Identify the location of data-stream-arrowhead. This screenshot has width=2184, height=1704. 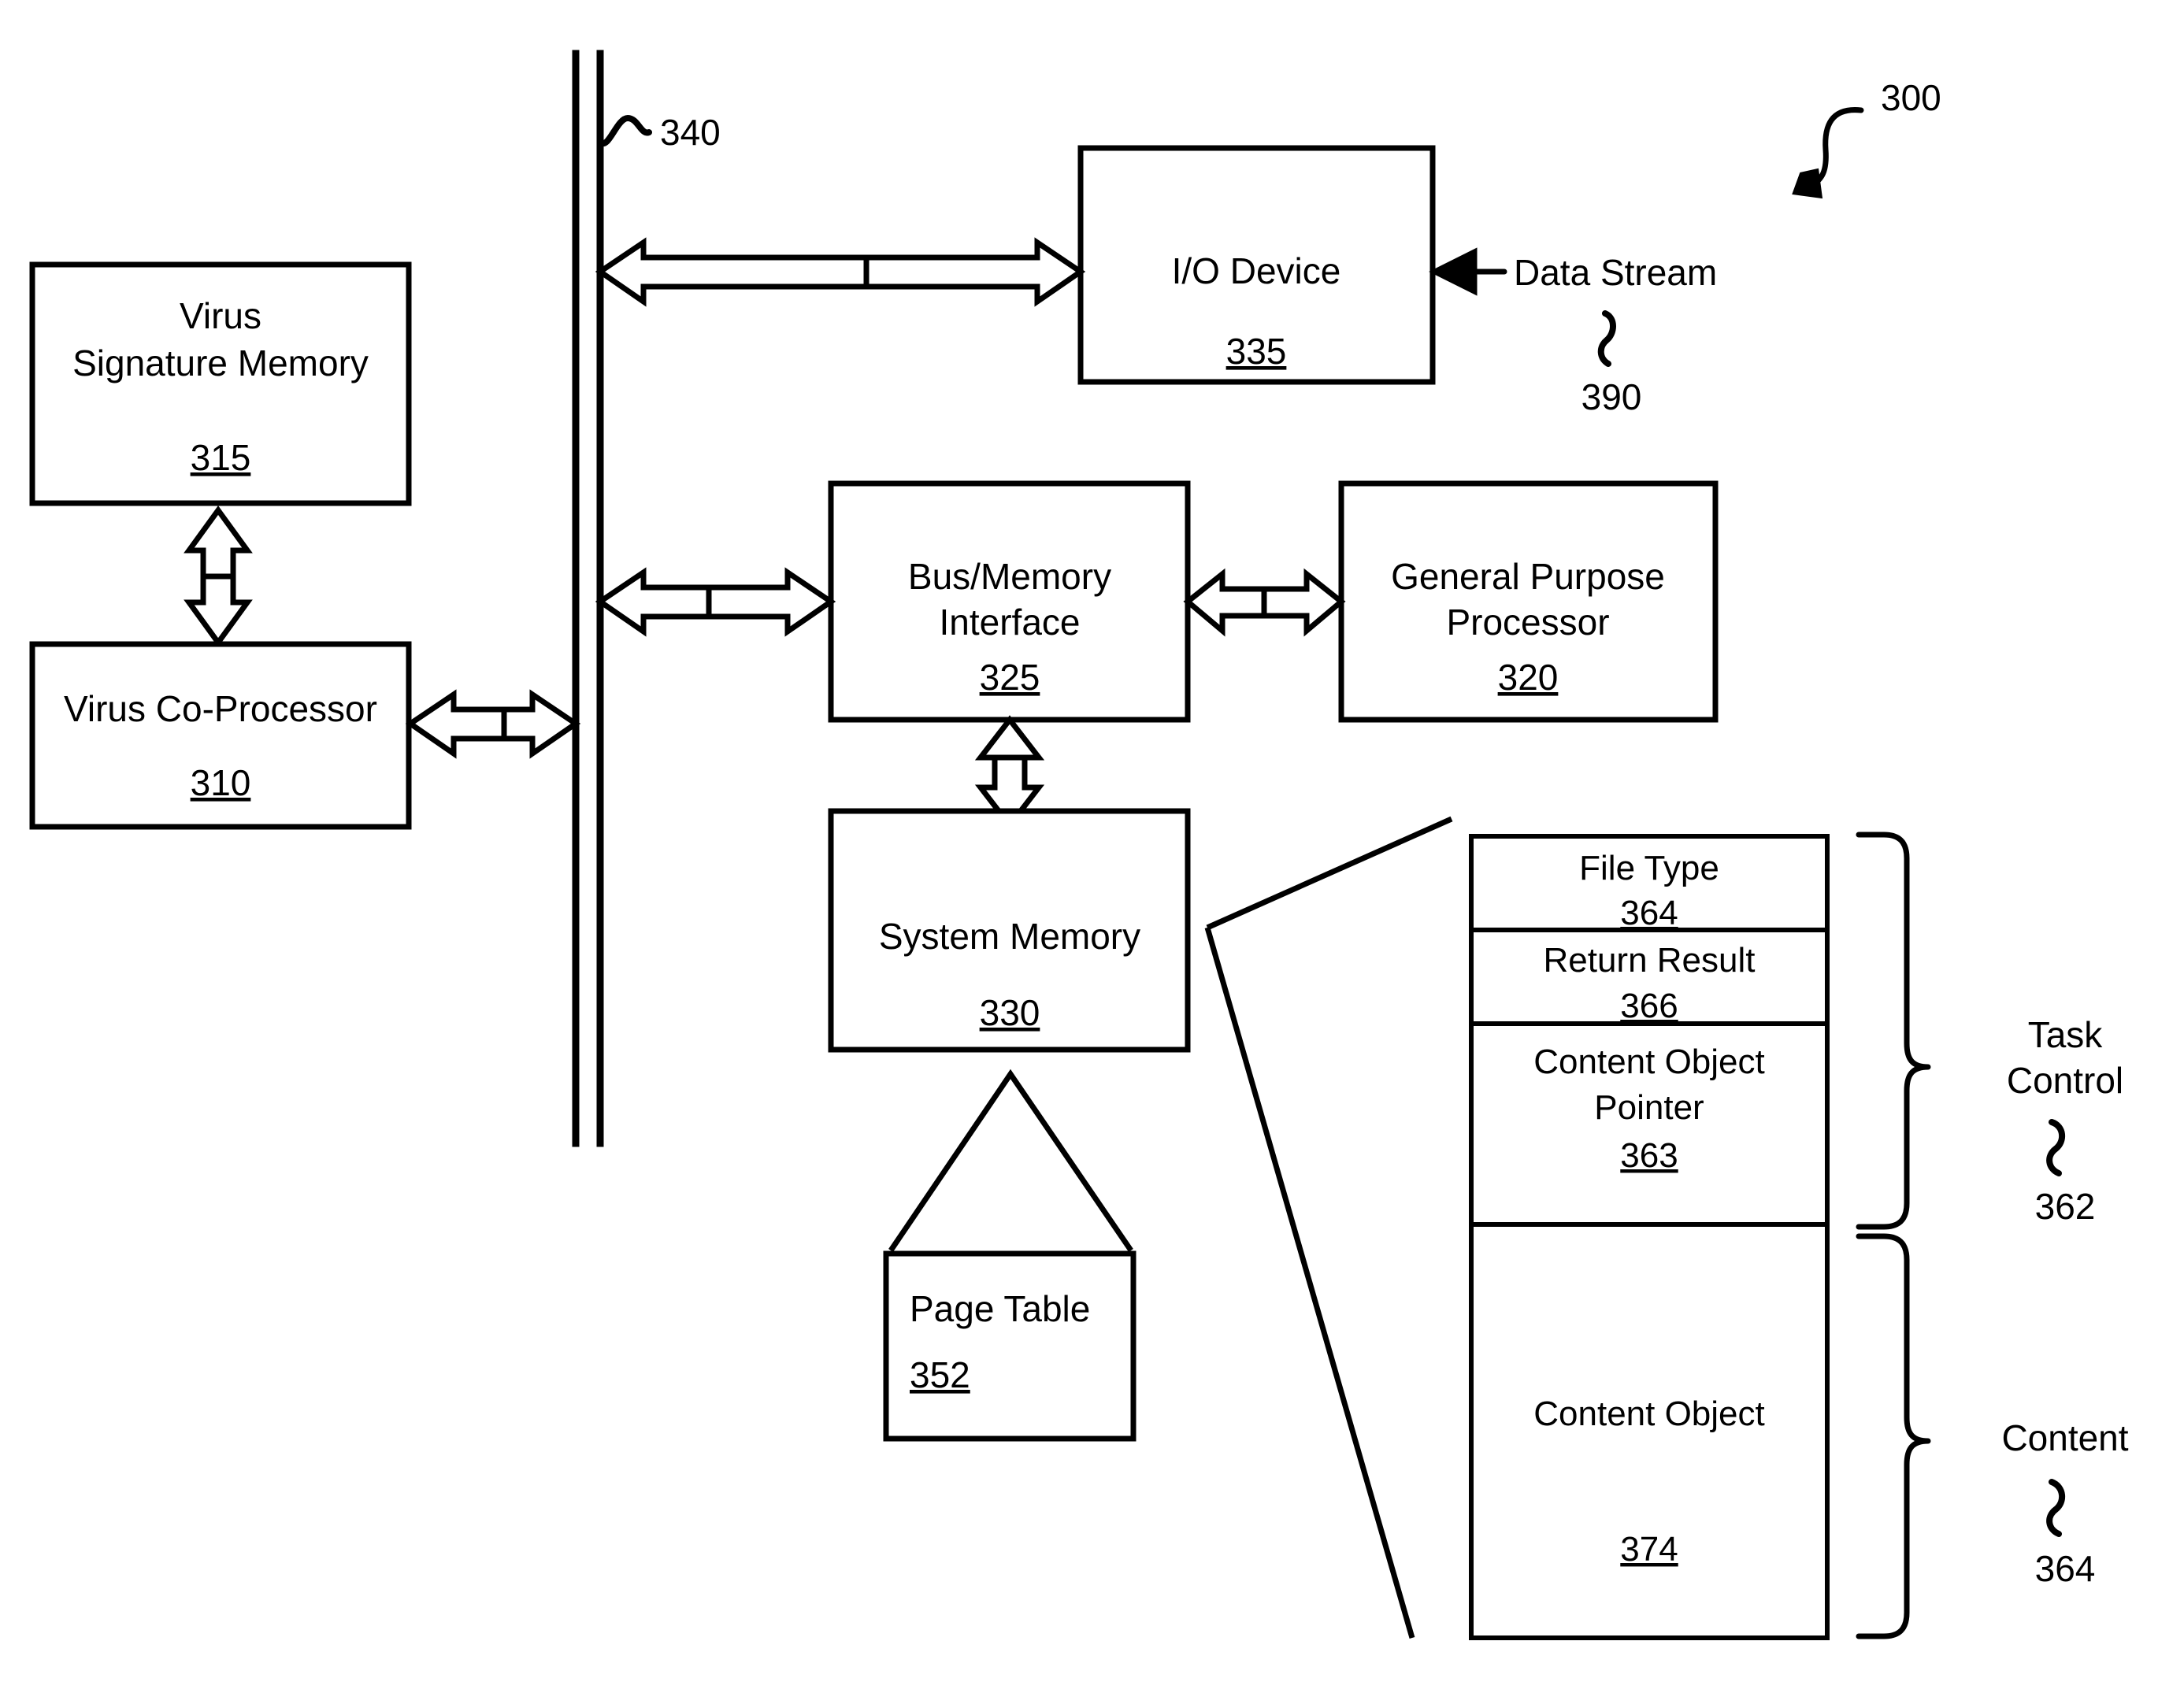
(1453, 271).